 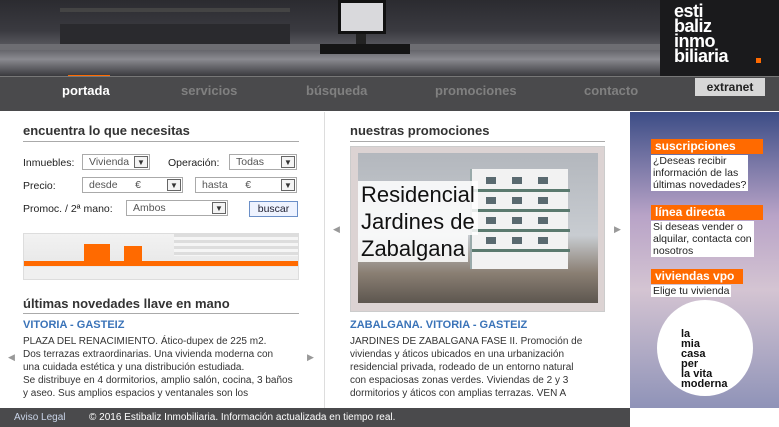 What do you see at coordinates (730, 87) in the screenshot?
I see `nav-extranet: extranet` at bounding box center [730, 87].